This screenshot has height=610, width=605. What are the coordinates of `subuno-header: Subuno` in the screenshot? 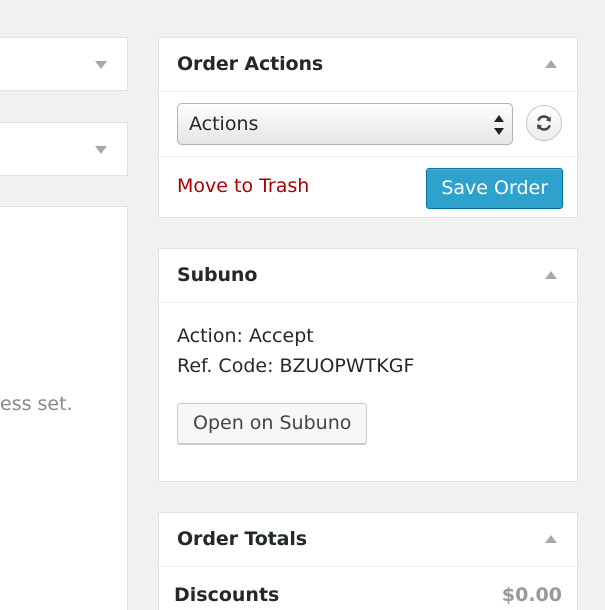 It's located at (368, 276).